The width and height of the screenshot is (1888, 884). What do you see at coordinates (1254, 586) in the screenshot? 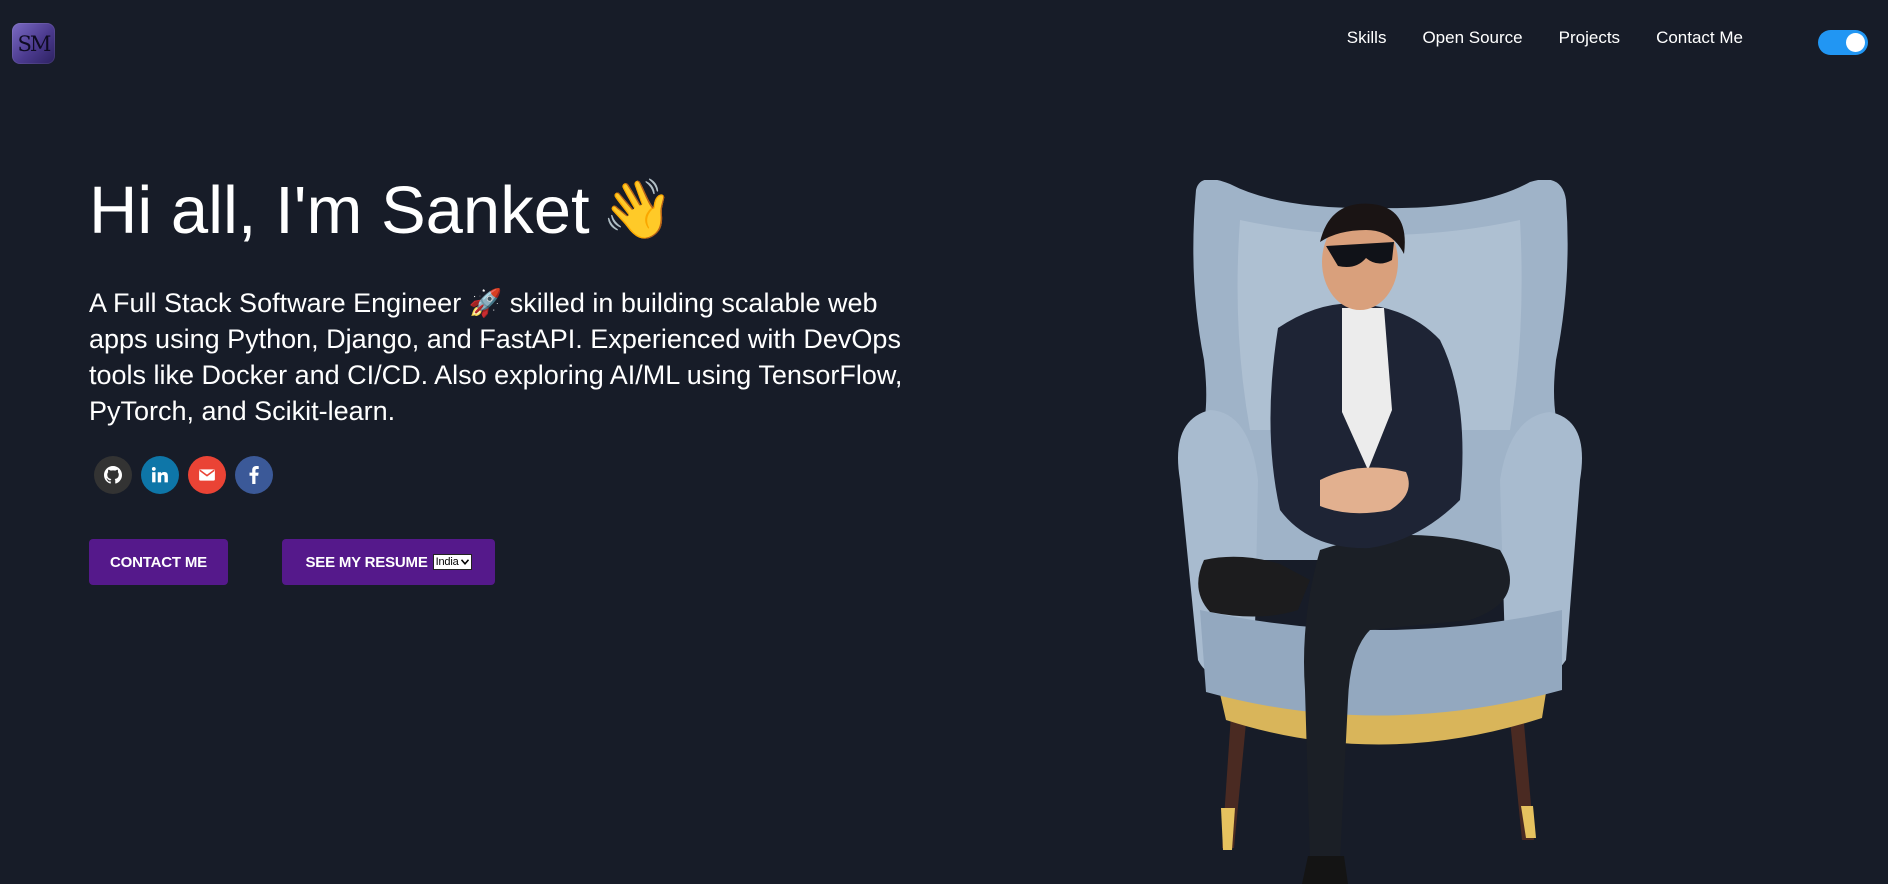
I see `person-shoe` at bounding box center [1254, 586].